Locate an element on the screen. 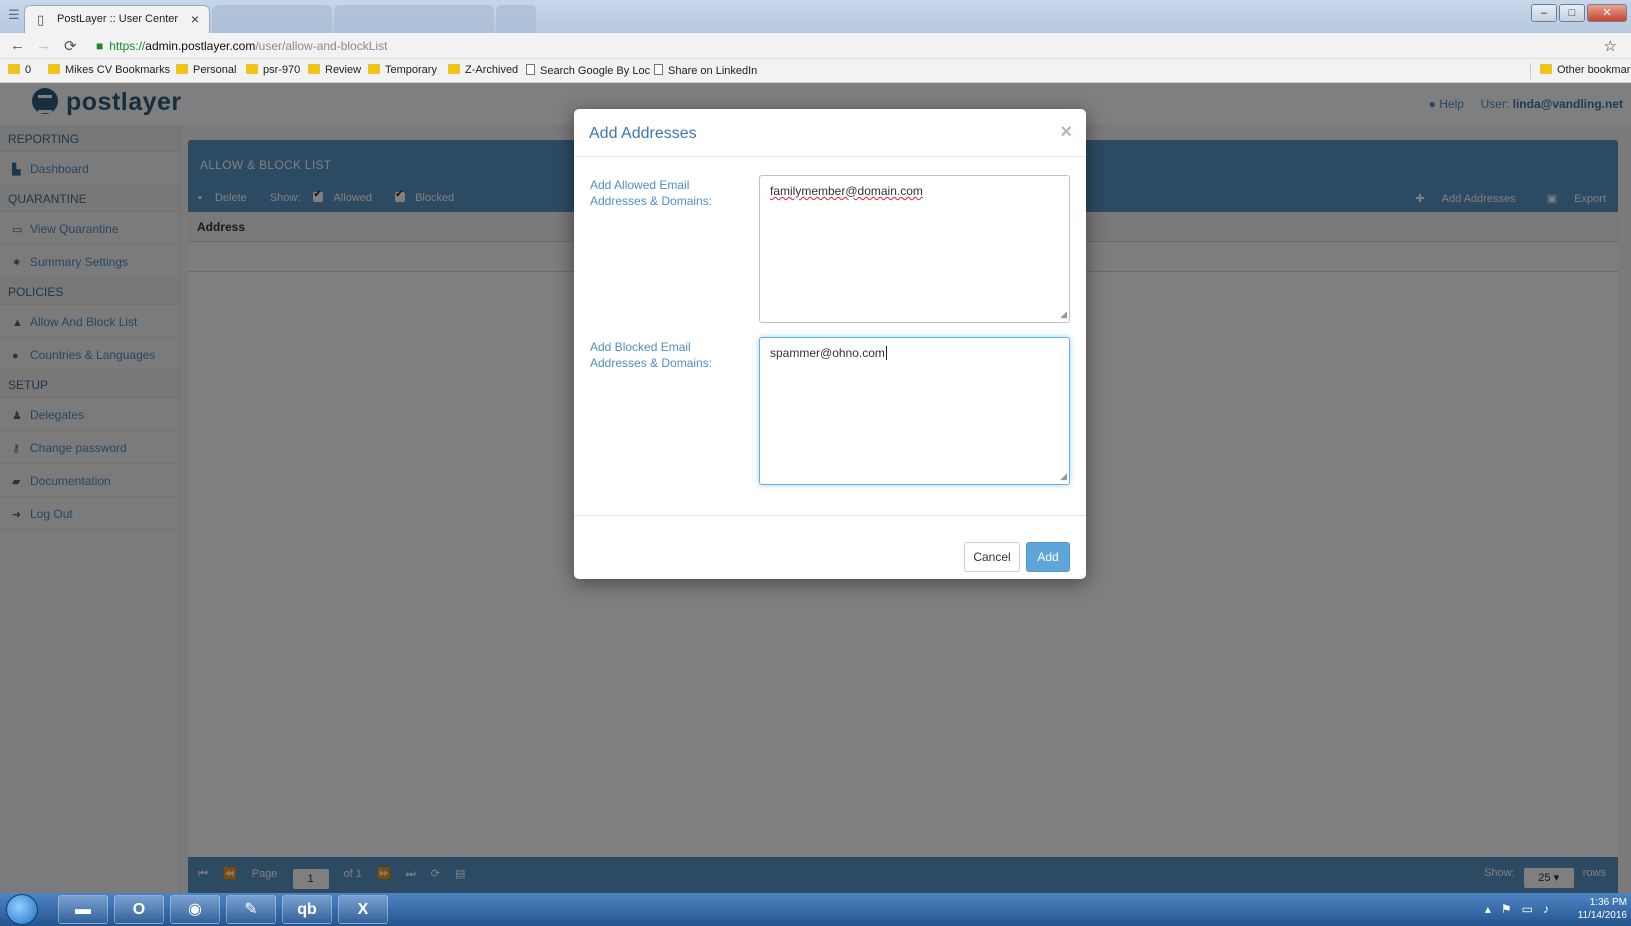 This screenshot has width=1631, height=926. chrome-icon: ◉ is located at coordinates (195, 909).